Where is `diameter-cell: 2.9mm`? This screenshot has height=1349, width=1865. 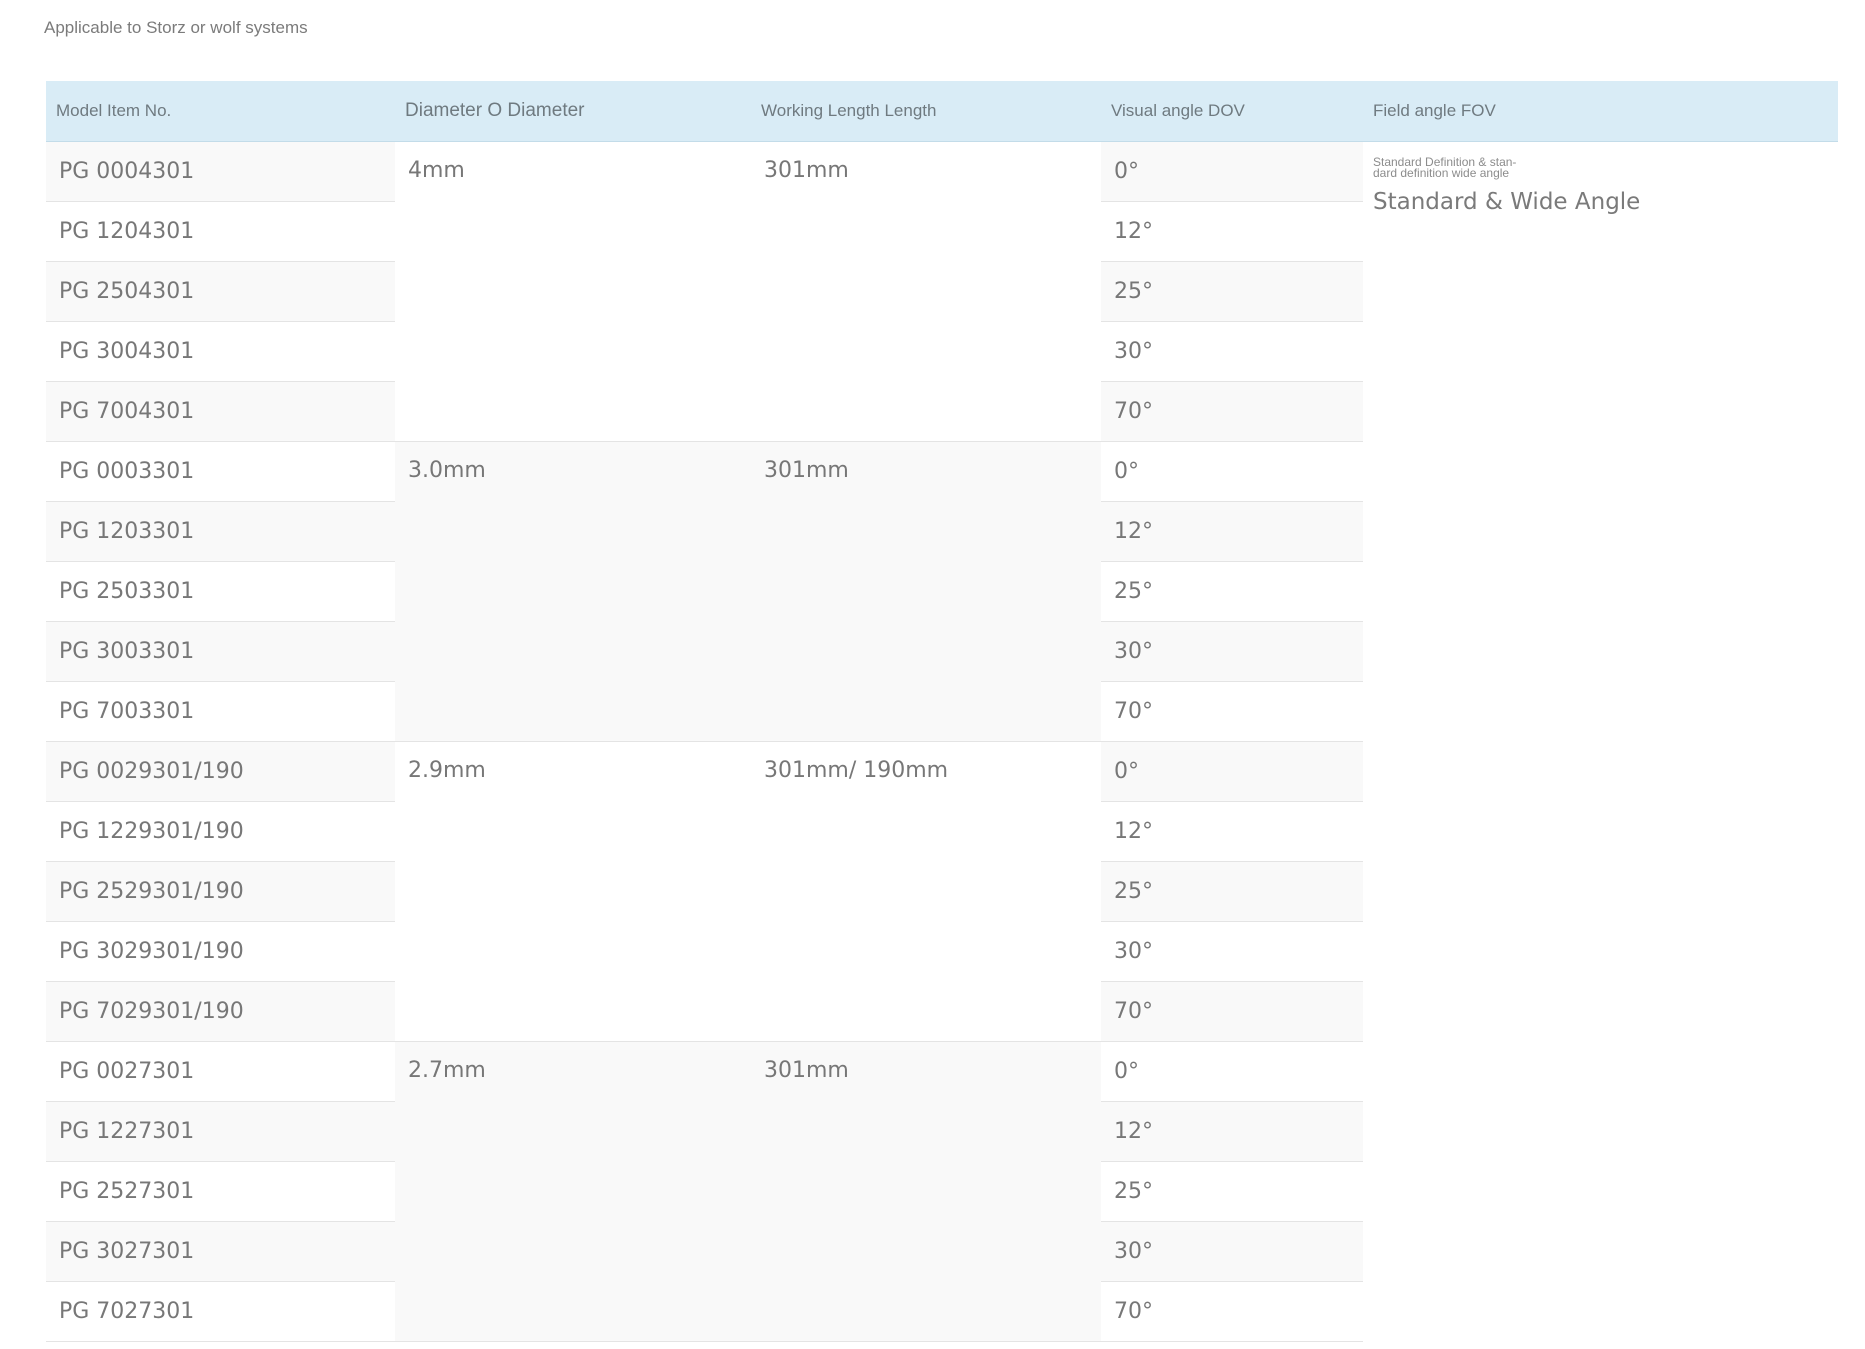
diameter-cell: 2.9mm is located at coordinates (573, 891).